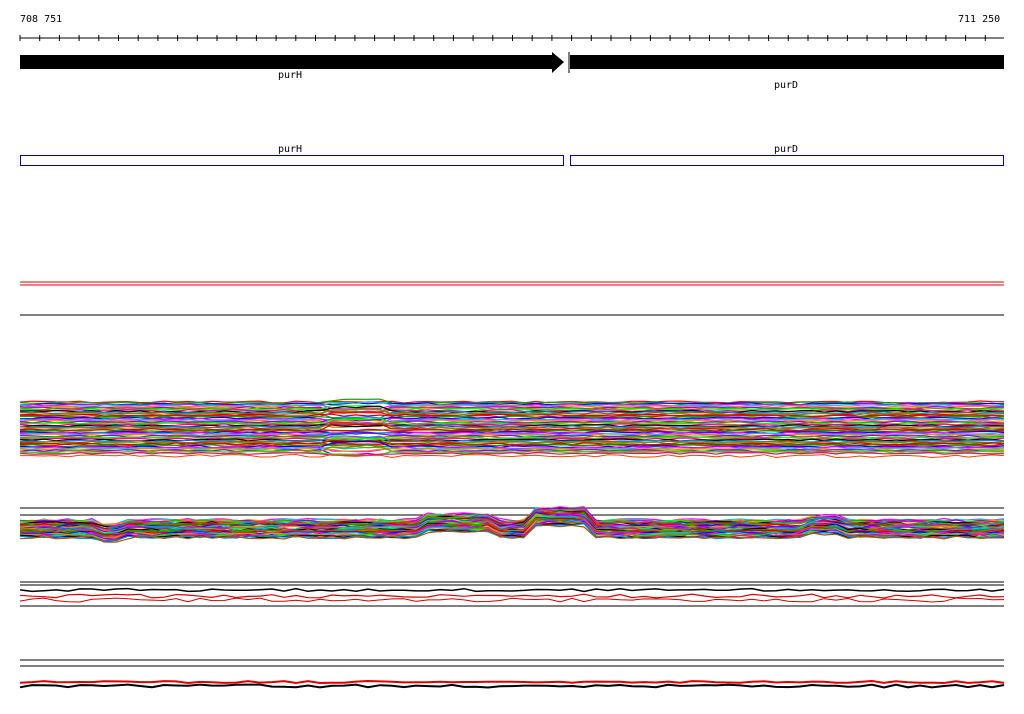 The image size is (1024, 714). Describe the element at coordinates (512, 682) in the screenshot. I see `group-4-wiggle-red` at that location.